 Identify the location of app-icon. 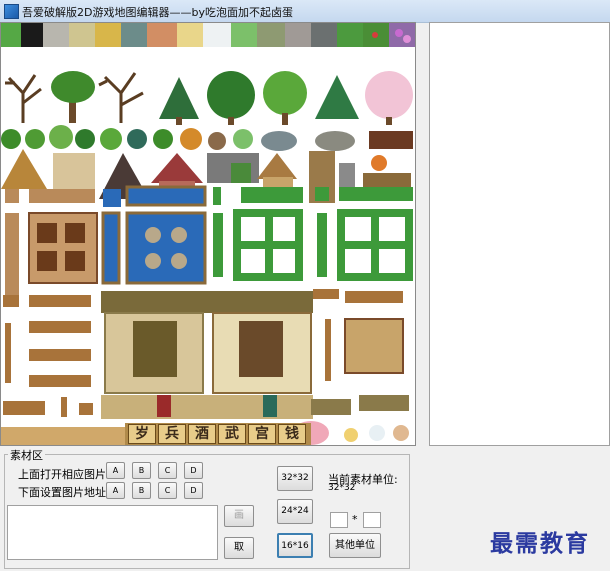
(11, 11).